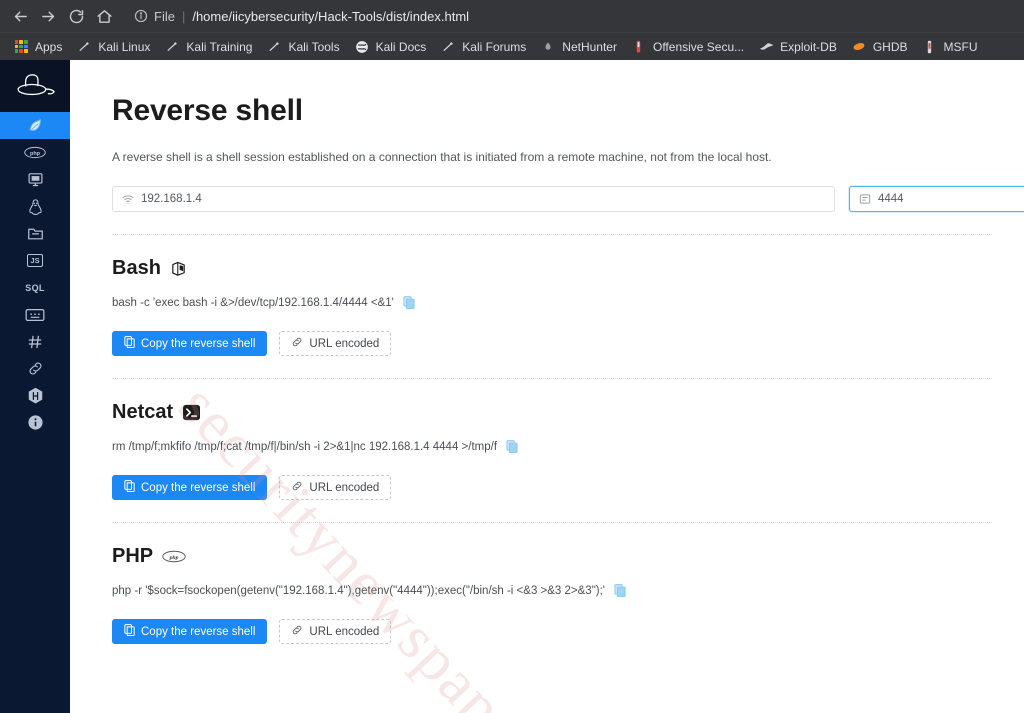 This screenshot has width=1024, height=713. I want to click on bookmark-exploit-db: Exploit-DB, so click(797, 47).